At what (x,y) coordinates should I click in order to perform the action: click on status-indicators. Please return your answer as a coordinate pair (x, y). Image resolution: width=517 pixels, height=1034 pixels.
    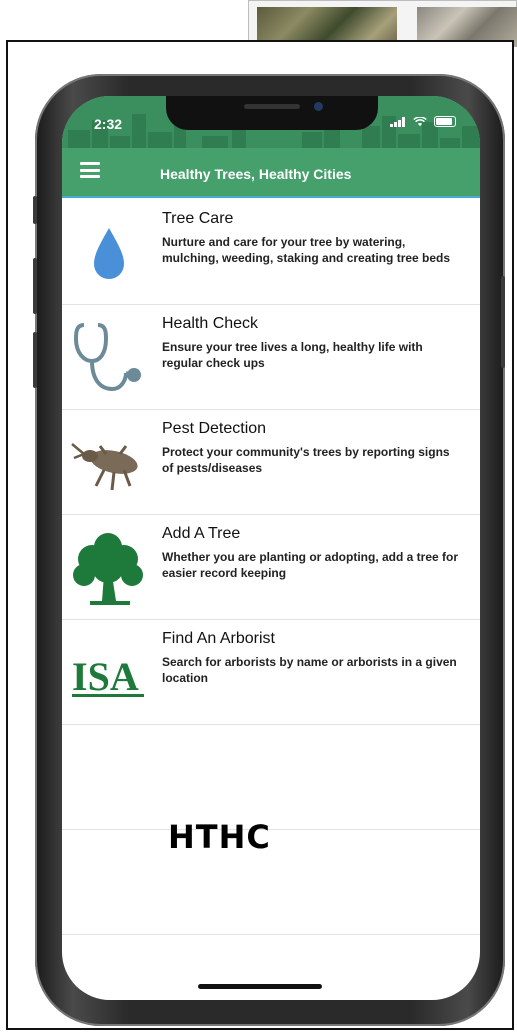
    Looking at the image, I should click on (423, 121).